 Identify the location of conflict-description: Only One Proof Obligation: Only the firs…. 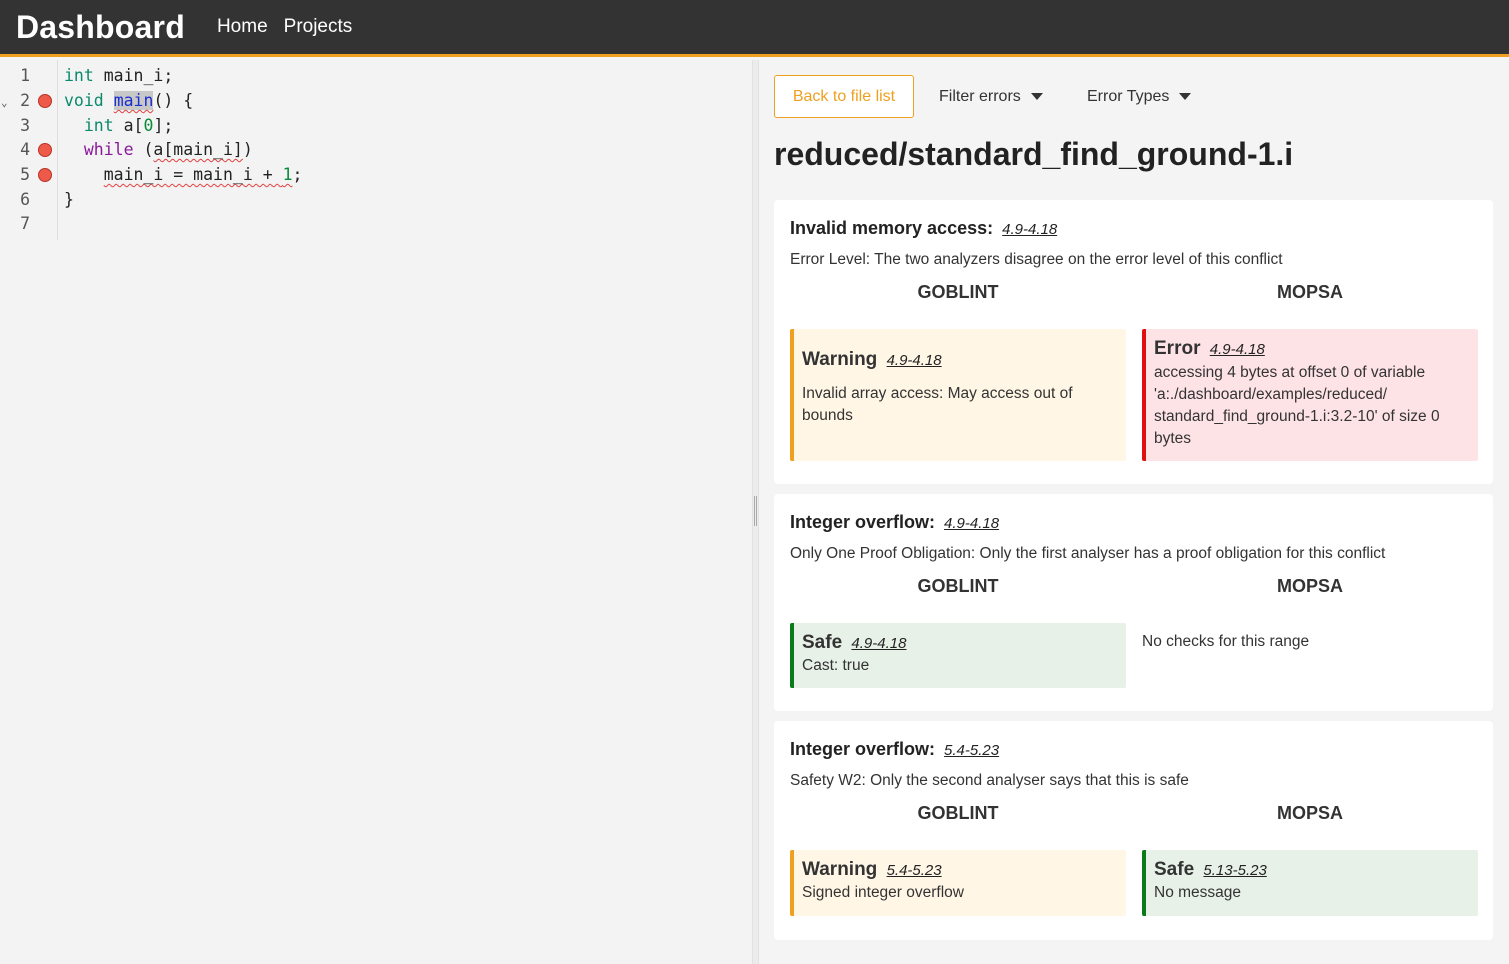
(1088, 553).